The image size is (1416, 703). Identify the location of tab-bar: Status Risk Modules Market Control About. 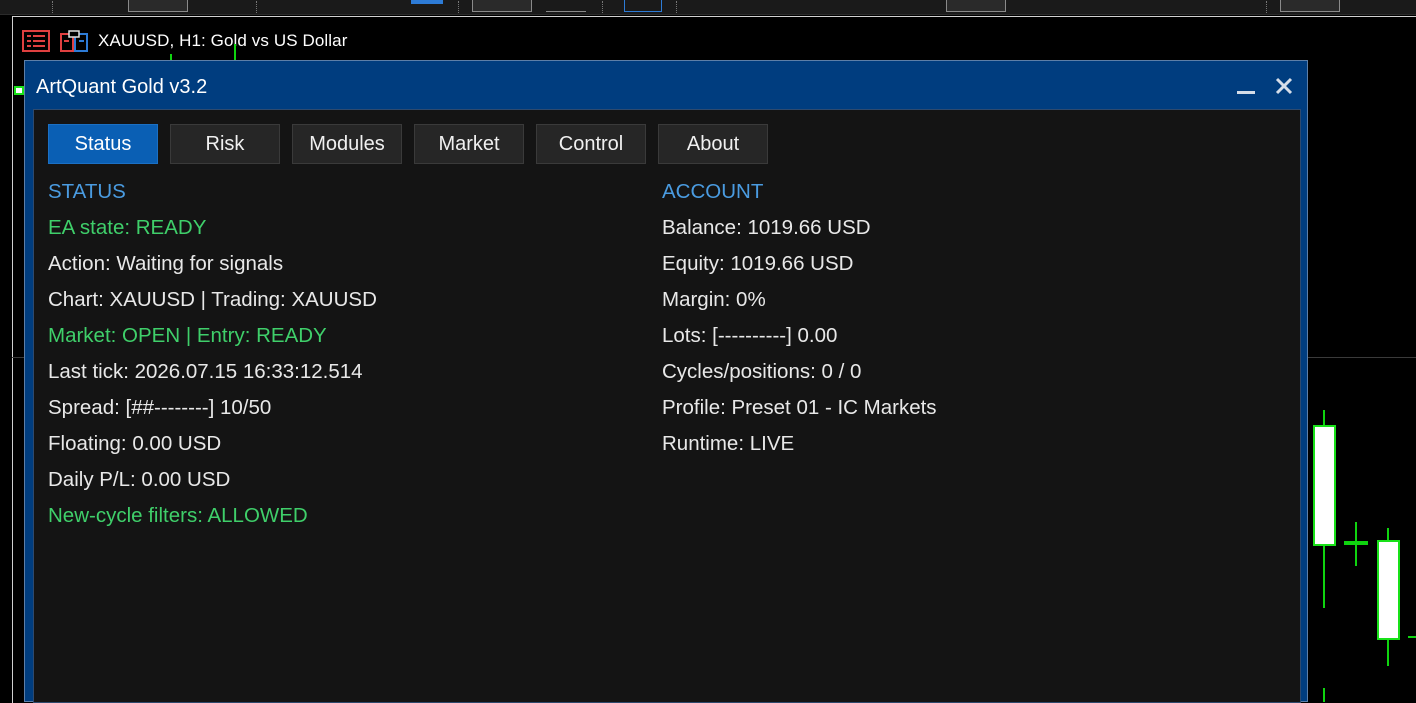
(414, 145).